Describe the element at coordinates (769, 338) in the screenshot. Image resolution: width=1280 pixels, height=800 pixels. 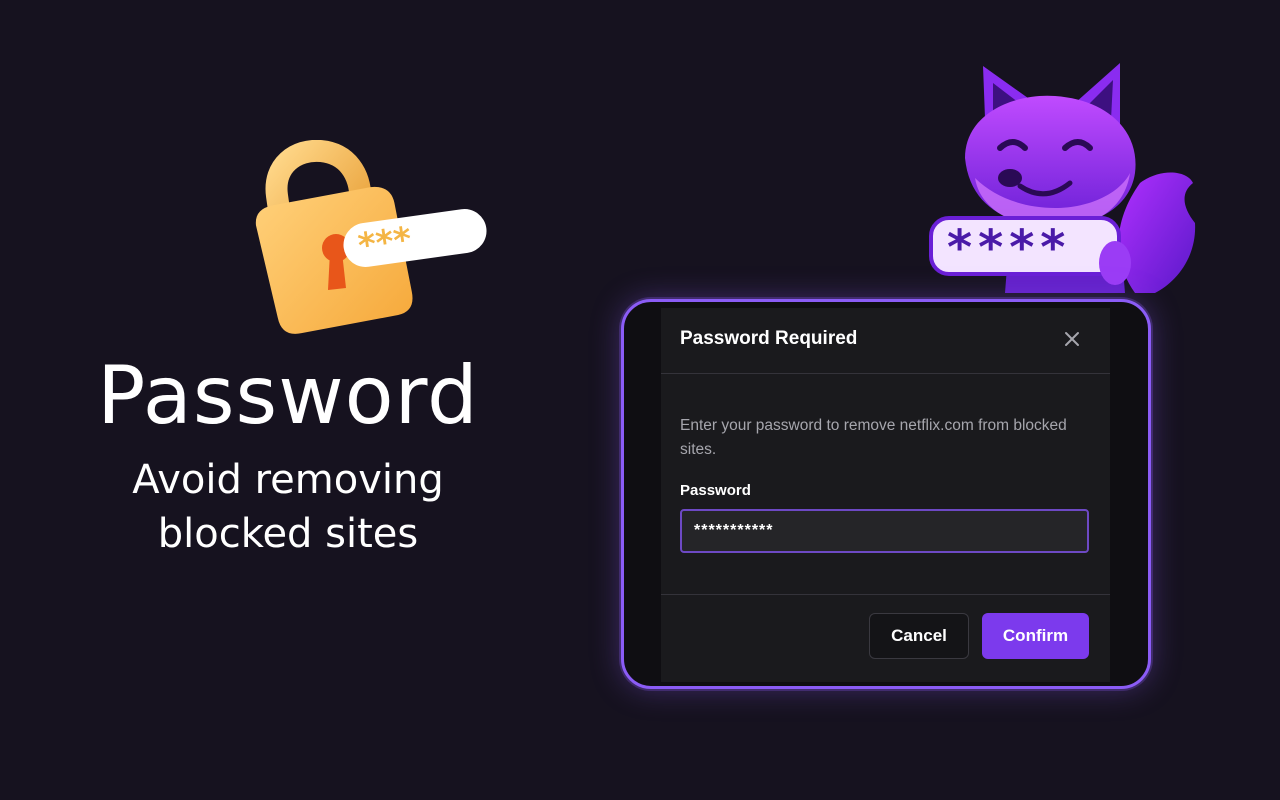
I see `dialog-title: Password Required` at that location.